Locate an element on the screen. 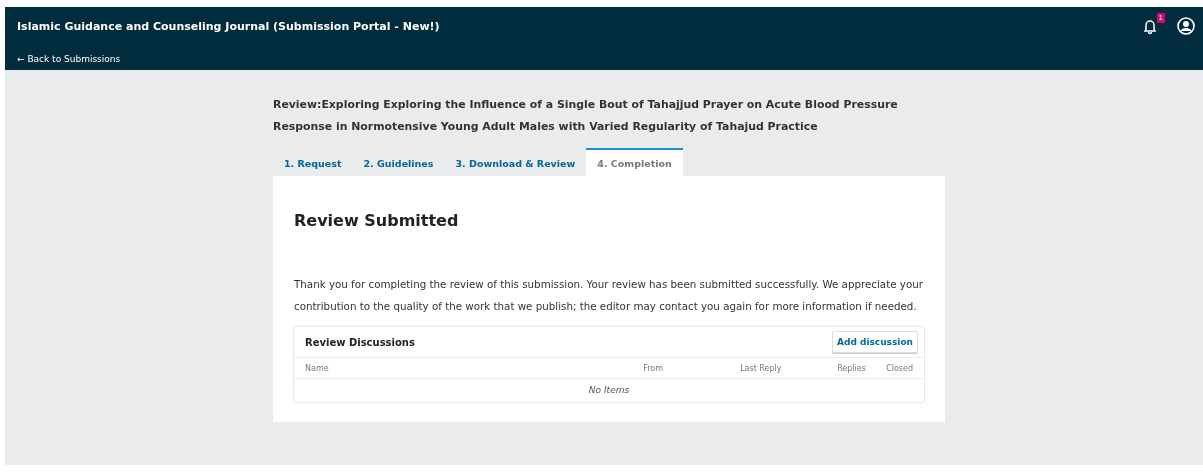 The image size is (1203, 472). table-title: Review Discussions is located at coordinates (360, 342).